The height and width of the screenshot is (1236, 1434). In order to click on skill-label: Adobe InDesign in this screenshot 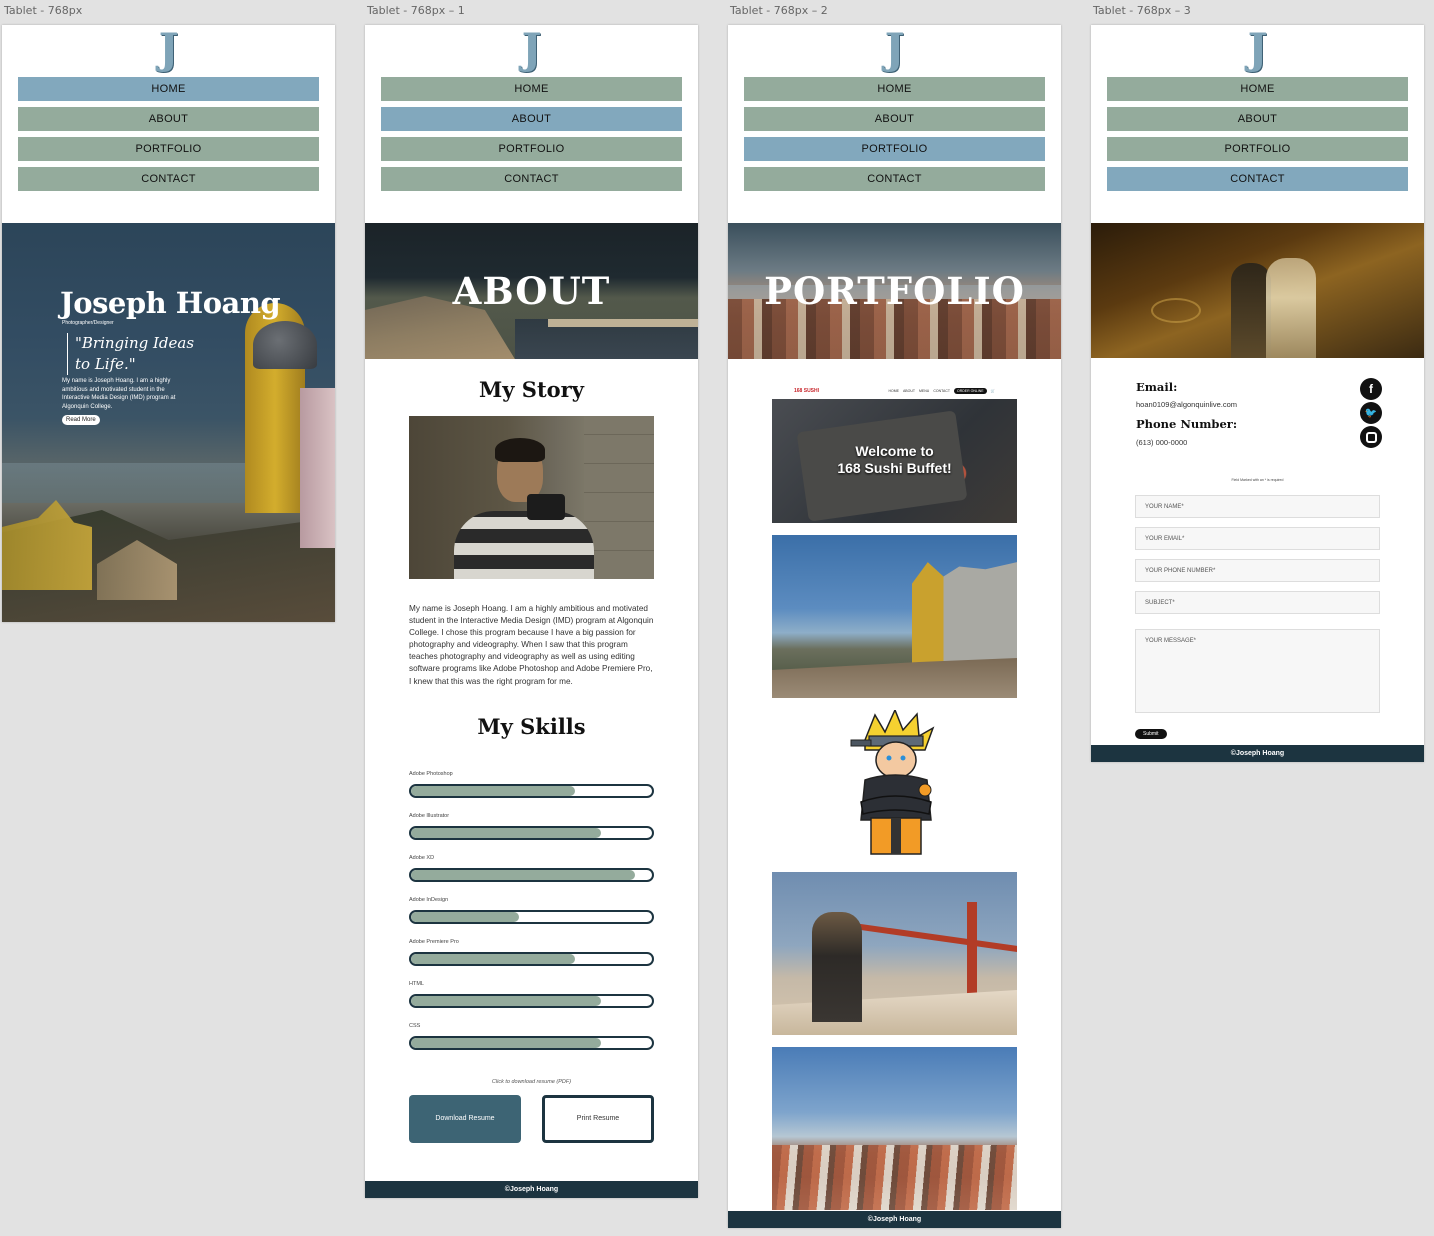, I will do `click(429, 899)`.